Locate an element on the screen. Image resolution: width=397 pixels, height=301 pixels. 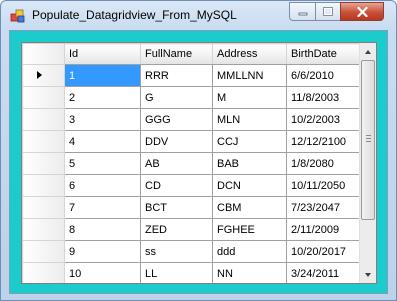
vertical-scrollbar is located at coordinates (367, 163).